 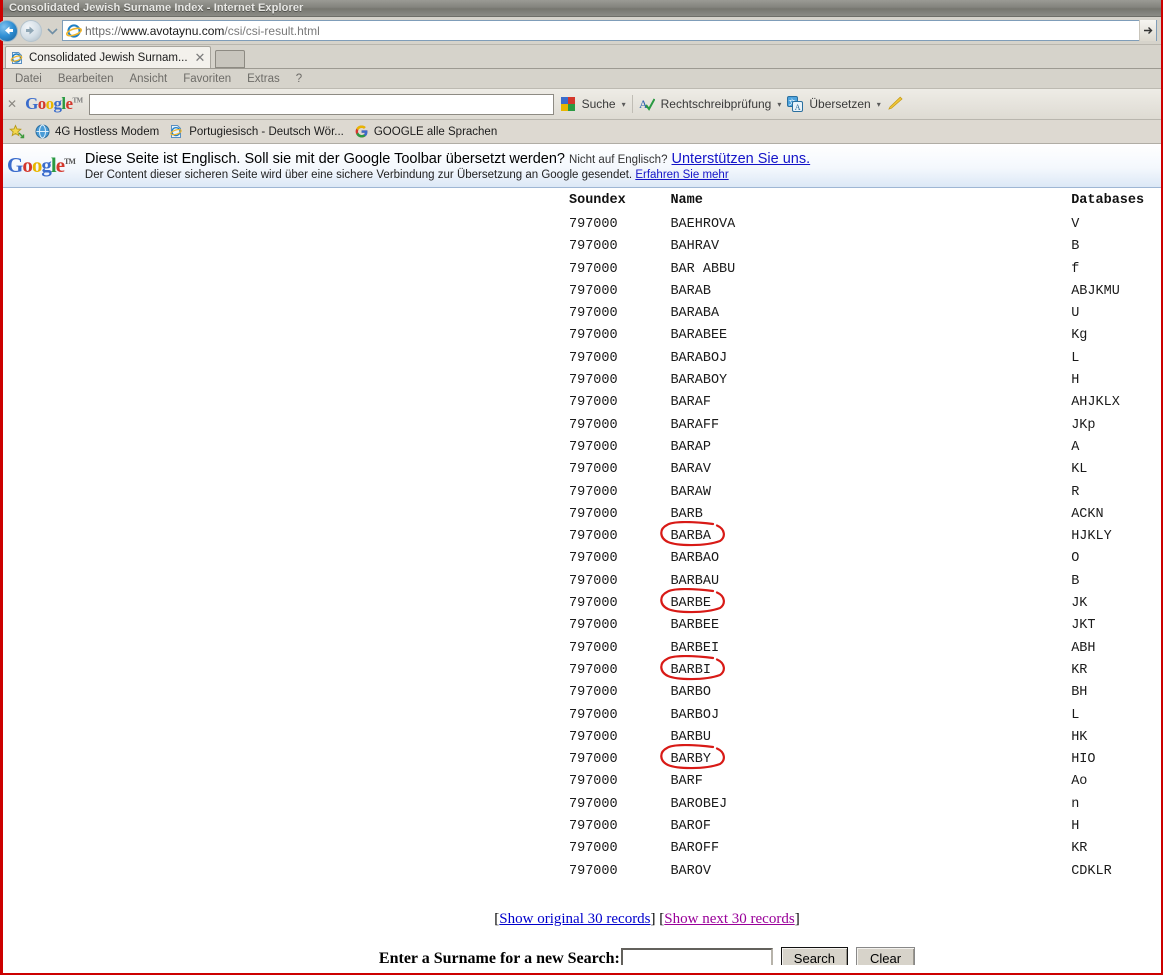 What do you see at coordinates (690, 737) in the screenshot?
I see `cell-name: BARBU` at bounding box center [690, 737].